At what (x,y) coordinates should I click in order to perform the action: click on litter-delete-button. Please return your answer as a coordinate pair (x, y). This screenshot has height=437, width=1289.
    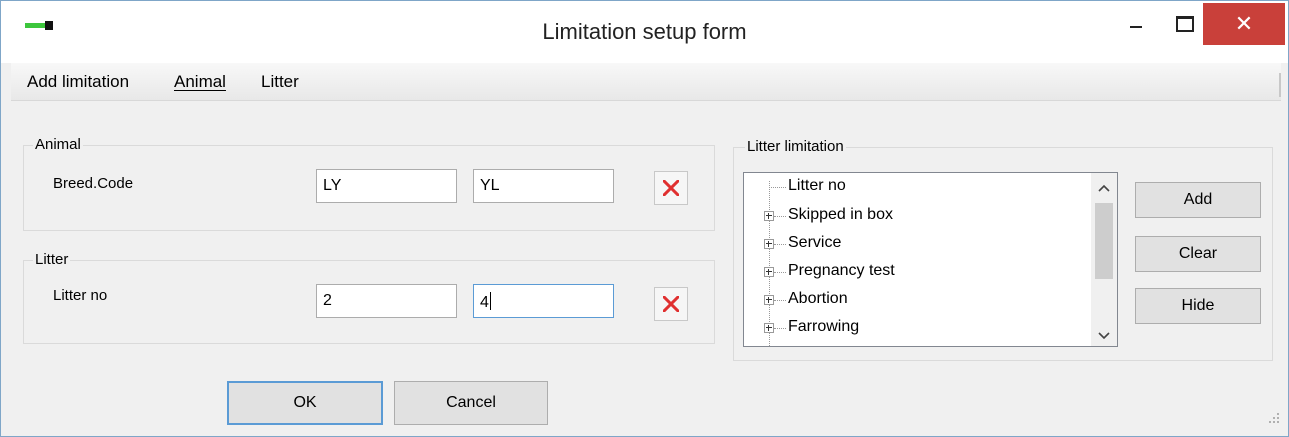
    Looking at the image, I should click on (671, 304).